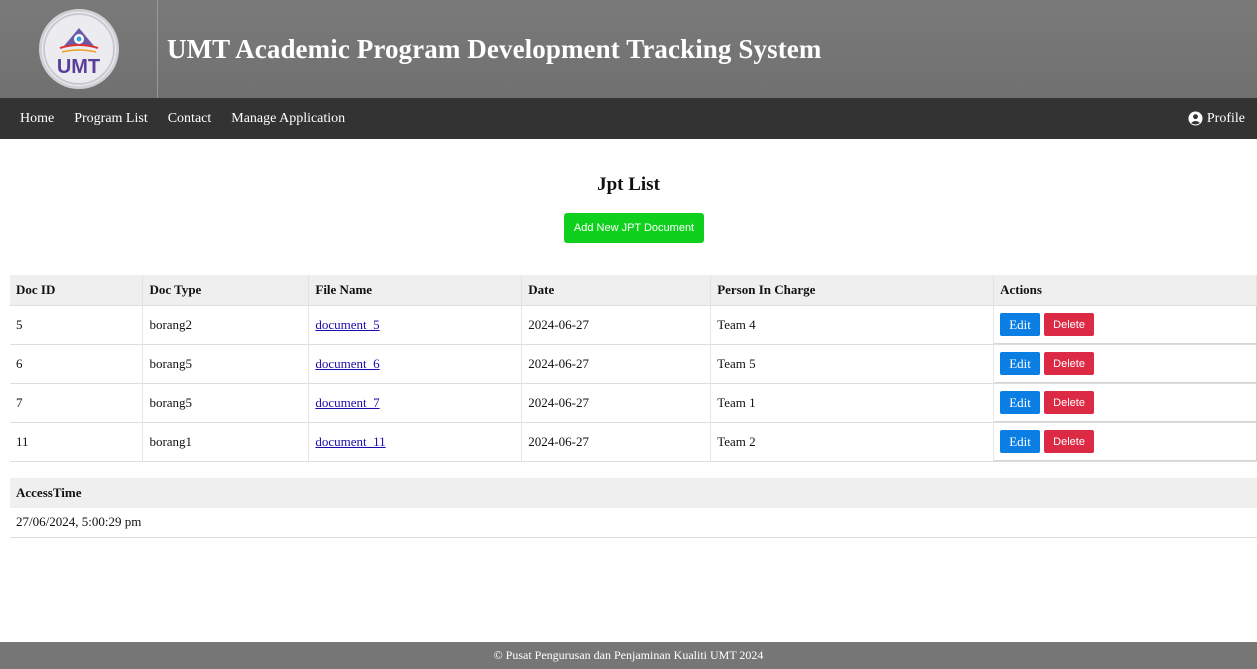  I want to click on access-header-row: AccessTime, so click(633, 493).